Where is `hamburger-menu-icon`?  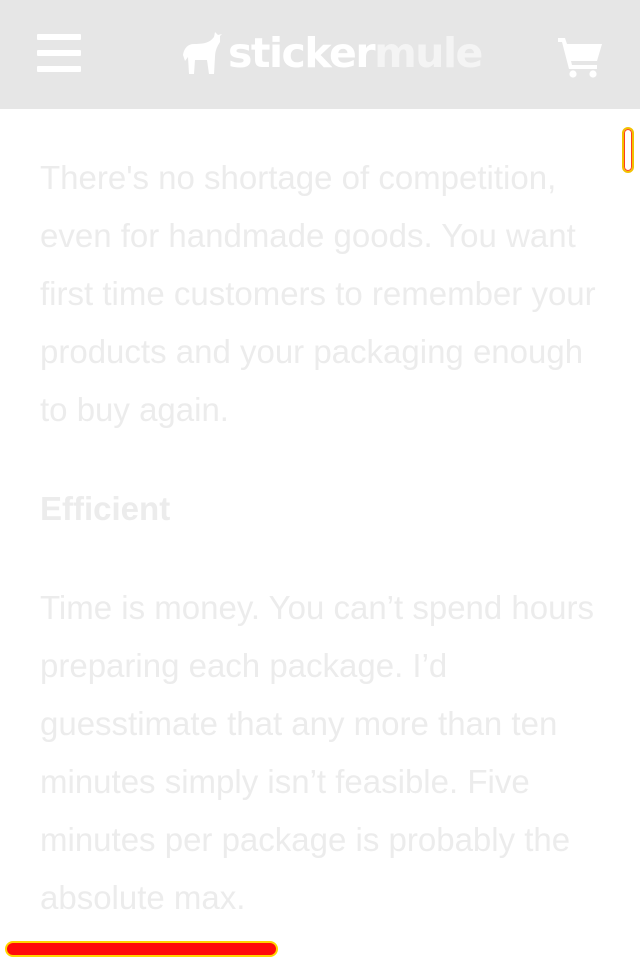 hamburger-menu-icon is located at coordinates (59, 53).